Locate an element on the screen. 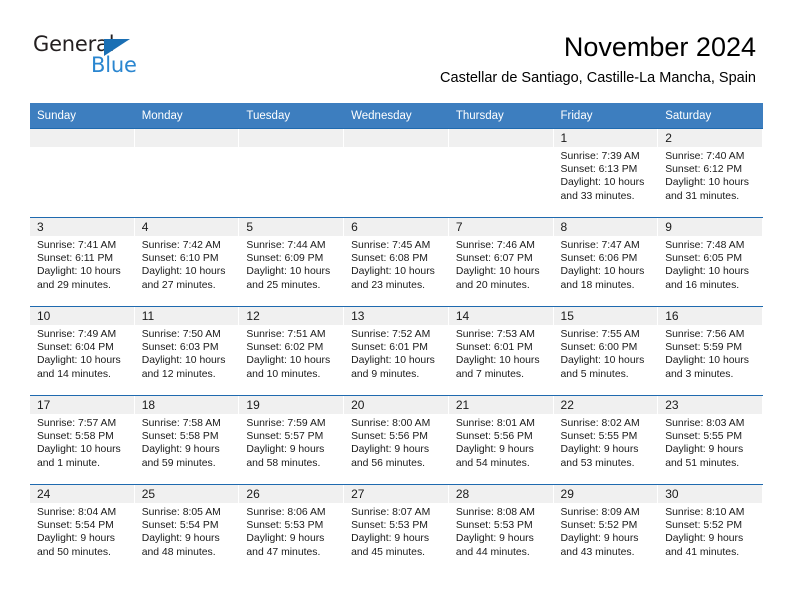 The height and width of the screenshot is (612, 792). general-blue-logo: General Blue is located at coordinates (103, 58).